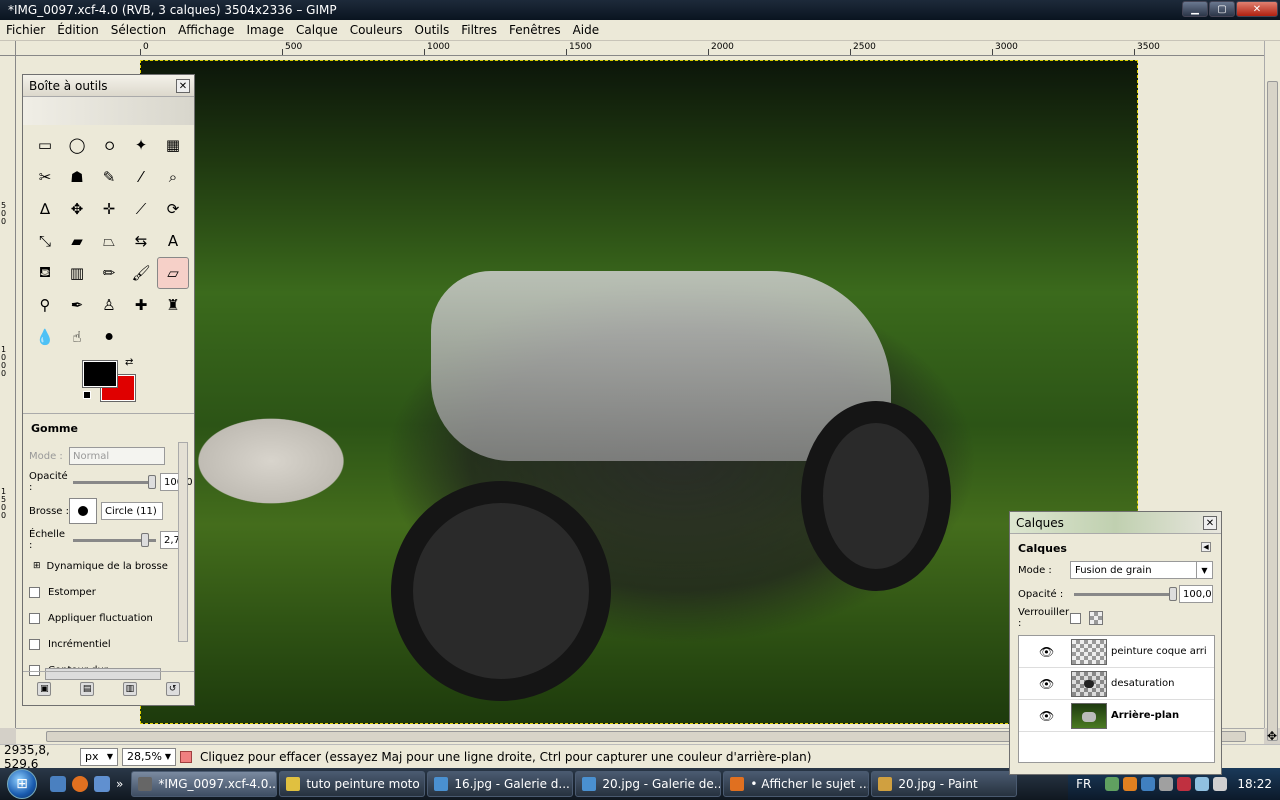 The height and width of the screenshot is (800, 1280). What do you see at coordinates (1195, 9) in the screenshot?
I see `minimize-button: ▁` at bounding box center [1195, 9].